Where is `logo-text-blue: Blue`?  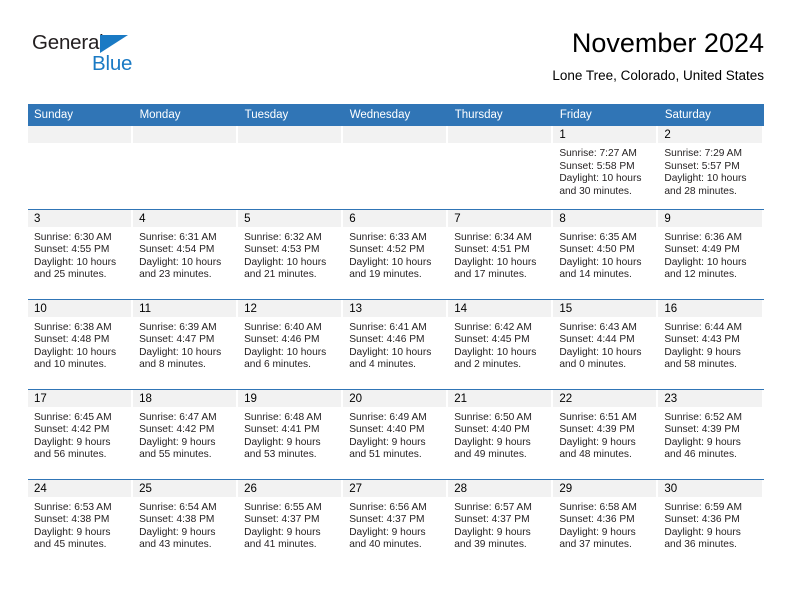
logo-text-blue: Blue is located at coordinates (112, 63).